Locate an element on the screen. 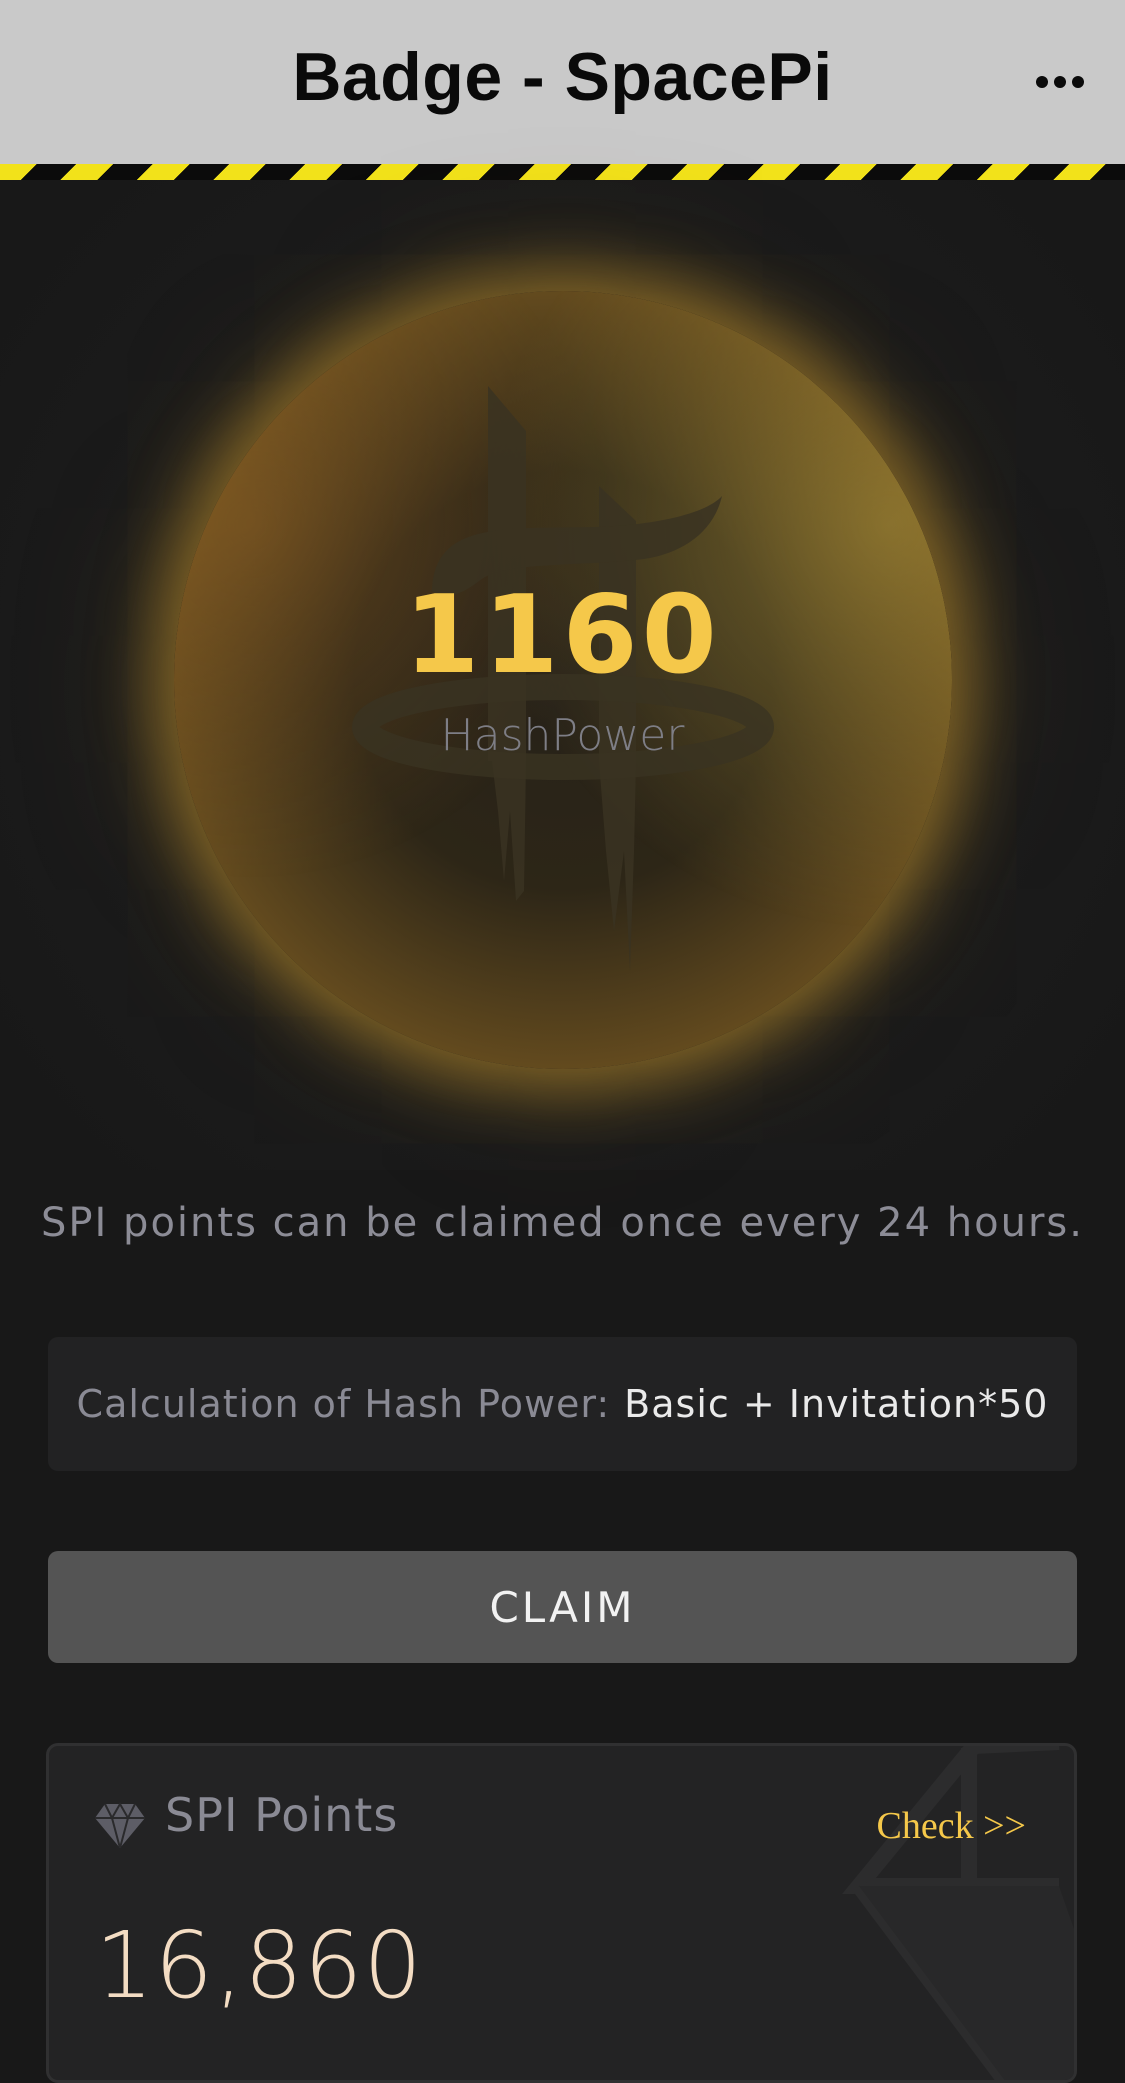 The height and width of the screenshot is (2083, 1125). more-options-button is located at coordinates (1060, 82).